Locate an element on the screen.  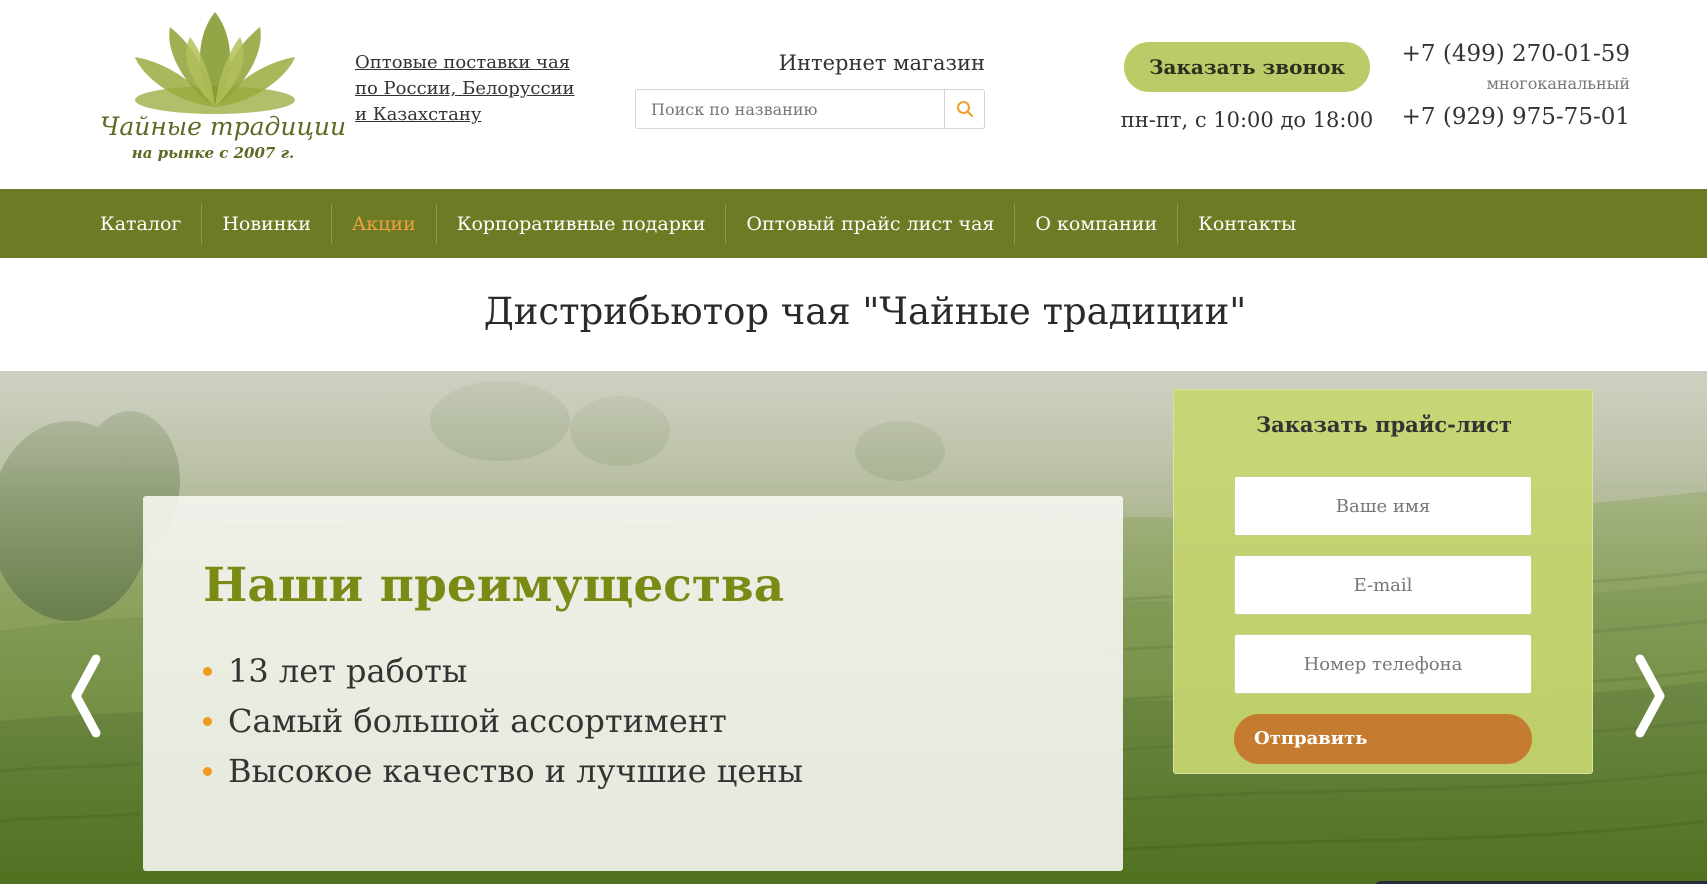
advantage-item: 13 лет работы is located at coordinates (503, 671).